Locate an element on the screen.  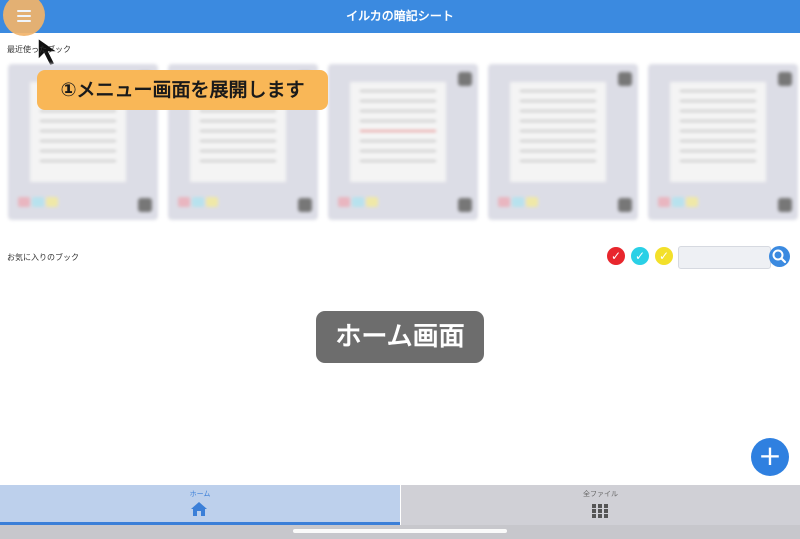
red-check-filter-icon: ✓ is located at coordinates (616, 256).